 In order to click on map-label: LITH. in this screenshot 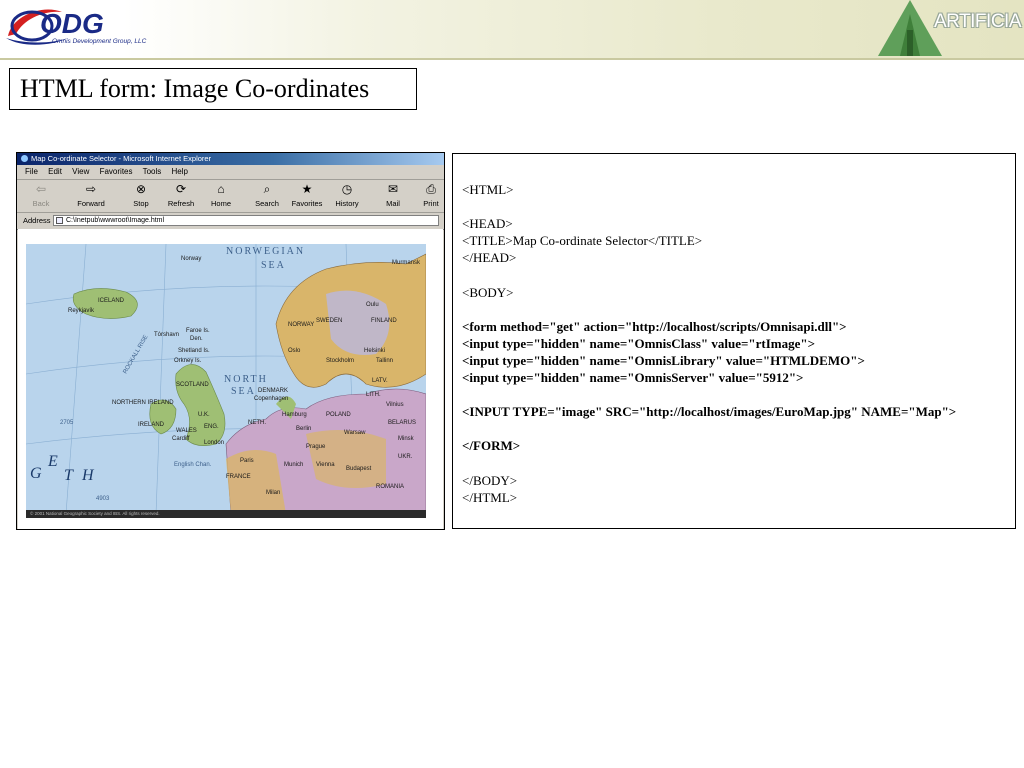, I will do `click(373, 395)`.